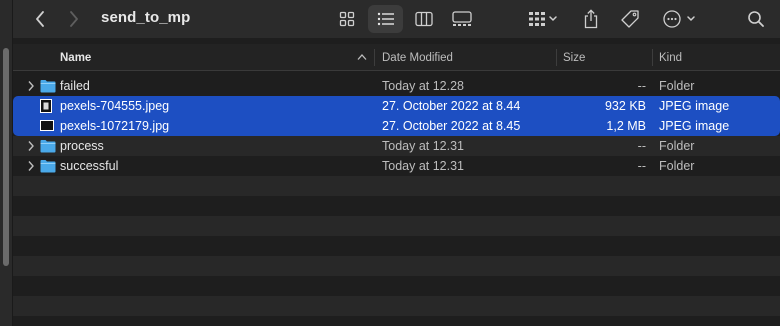 The image size is (780, 326). Describe the element at coordinates (451, 106) in the screenshot. I see `file-date: 27. October 2022 at 8.44` at that location.